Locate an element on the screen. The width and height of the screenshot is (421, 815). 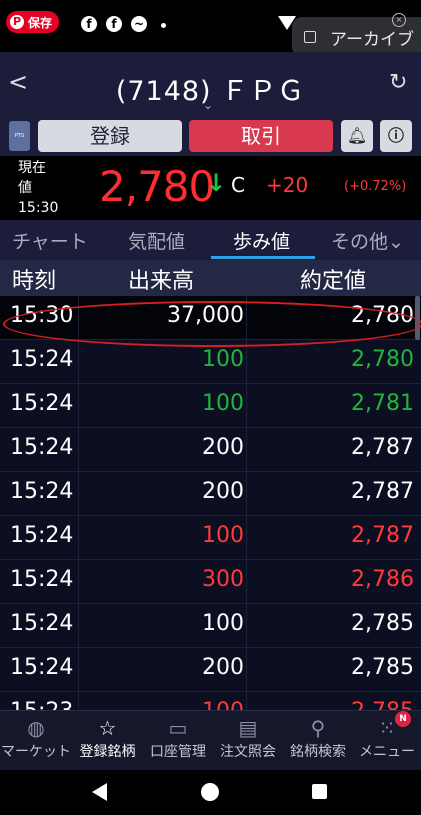
archive-popup: アーカイブ × is located at coordinates (356, 35).